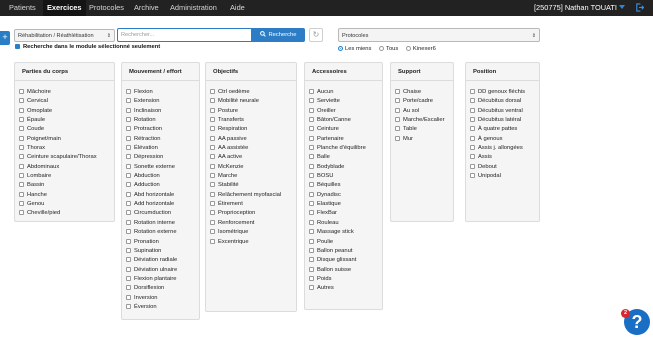 This screenshot has height=340, width=653. What do you see at coordinates (253, 111) in the screenshot?
I see `filter-option: Posture` at bounding box center [253, 111].